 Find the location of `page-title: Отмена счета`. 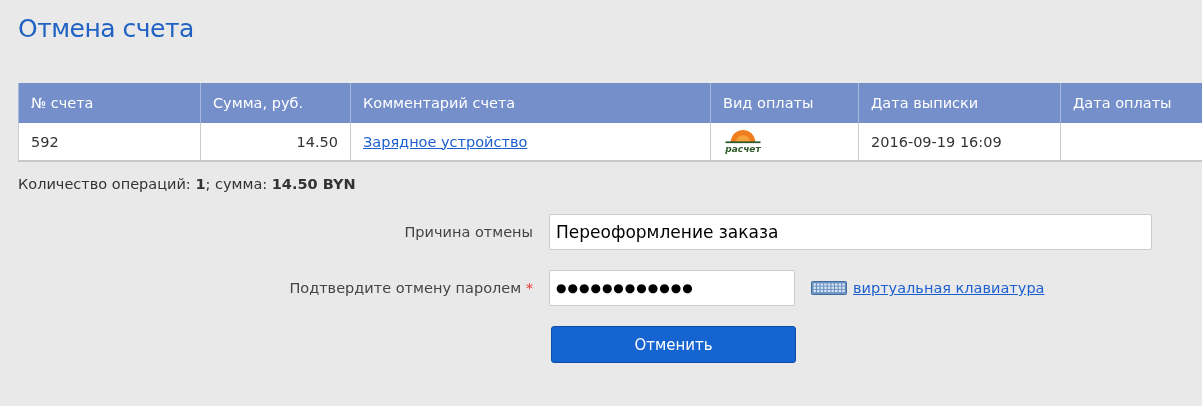

page-title: Отмена счета is located at coordinates (106, 28).